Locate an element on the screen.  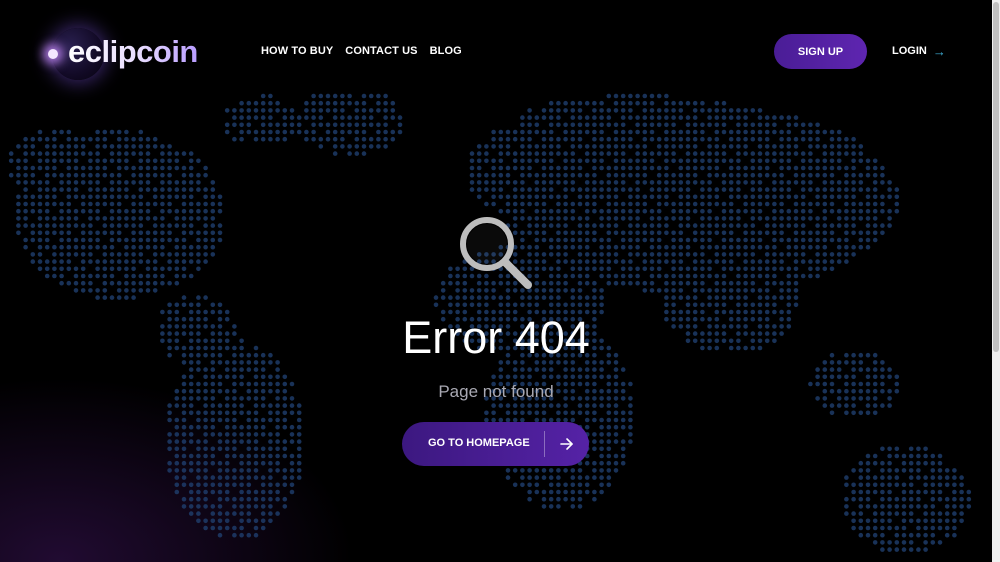
go-to-homepage-label: GO TO HOMEPAGE is located at coordinates (479, 443).